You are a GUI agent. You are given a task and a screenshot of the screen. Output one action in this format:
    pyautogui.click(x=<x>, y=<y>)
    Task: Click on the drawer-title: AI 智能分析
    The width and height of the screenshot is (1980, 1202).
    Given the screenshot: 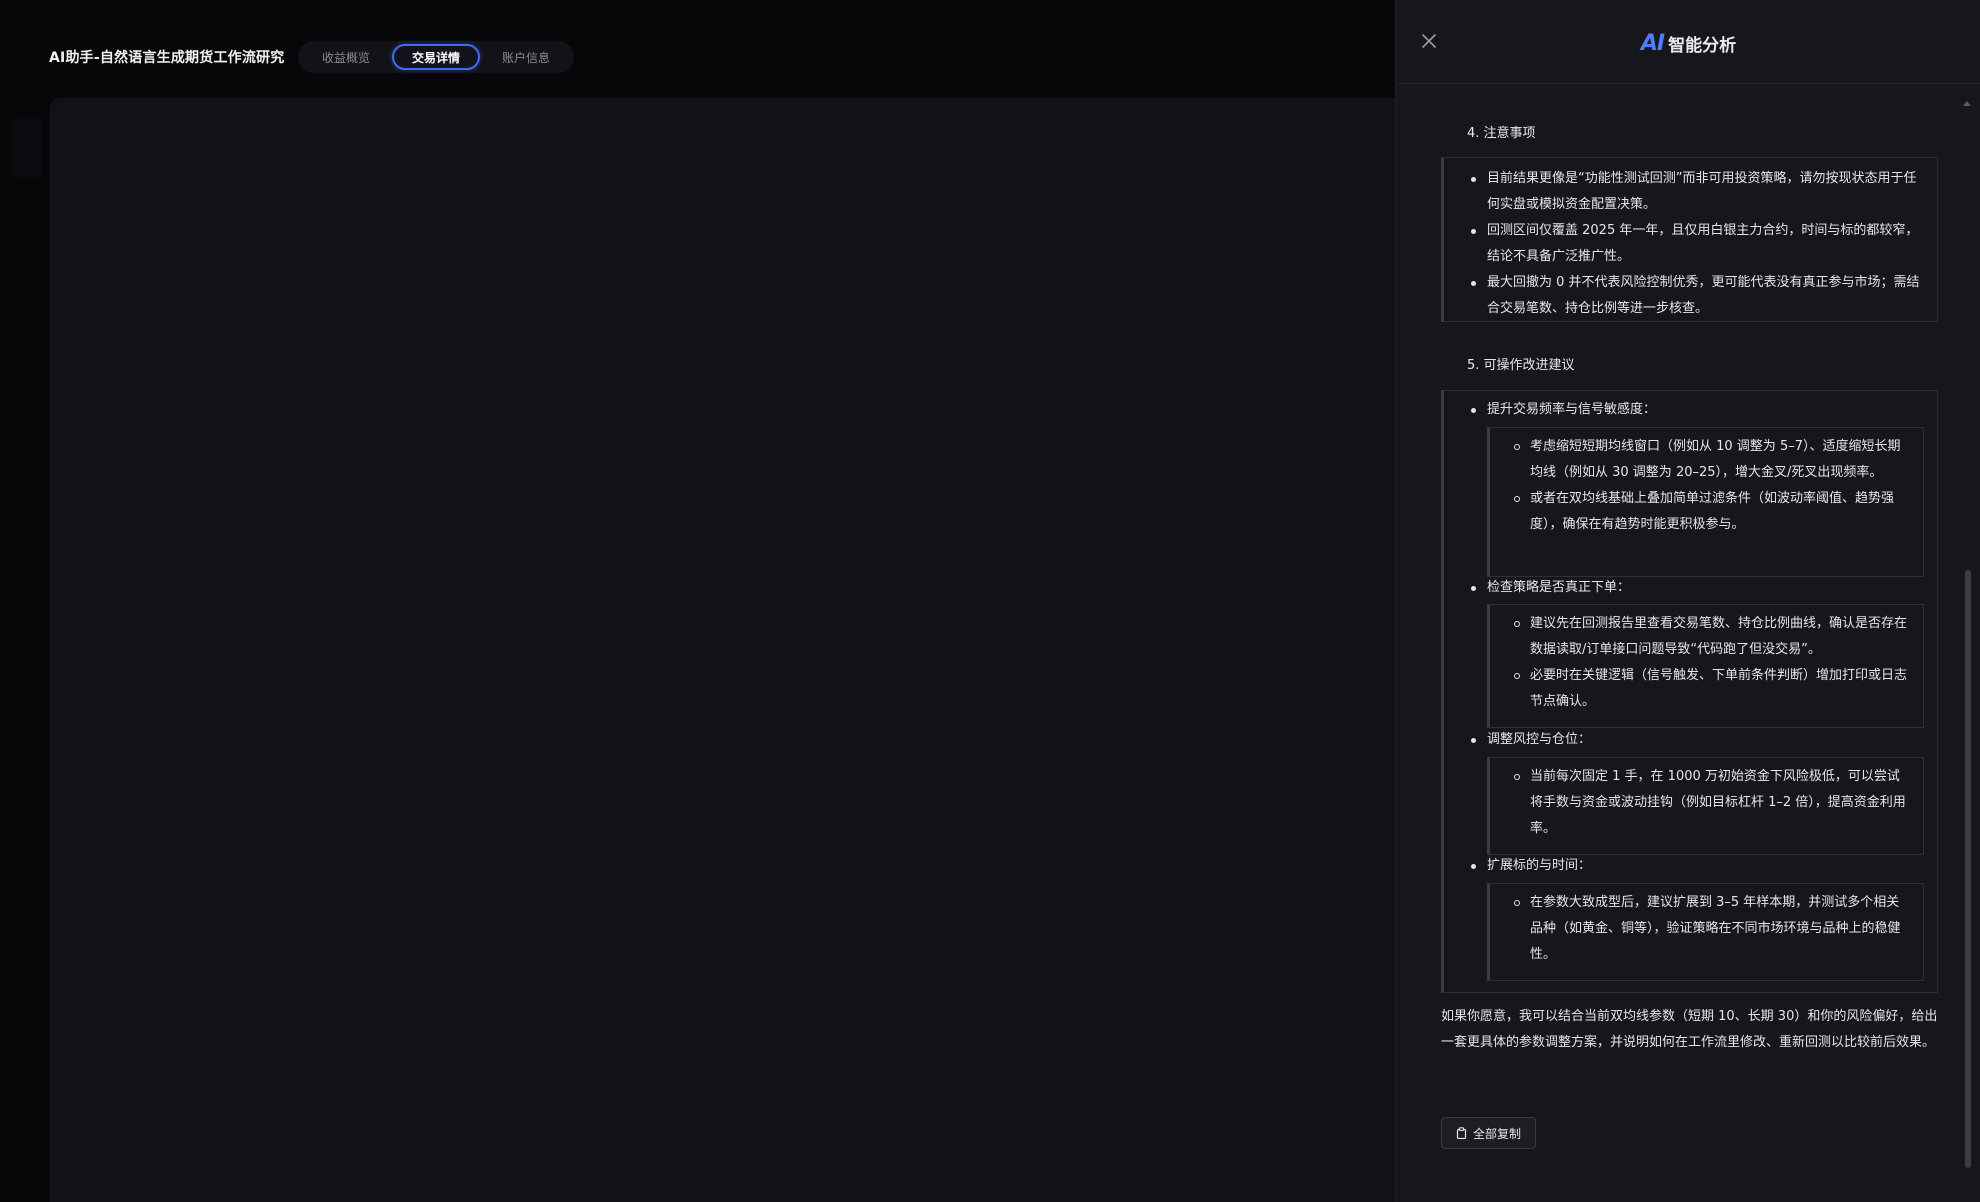 What is the action you would take?
    pyautogui.click(x=1688, y=43)
    